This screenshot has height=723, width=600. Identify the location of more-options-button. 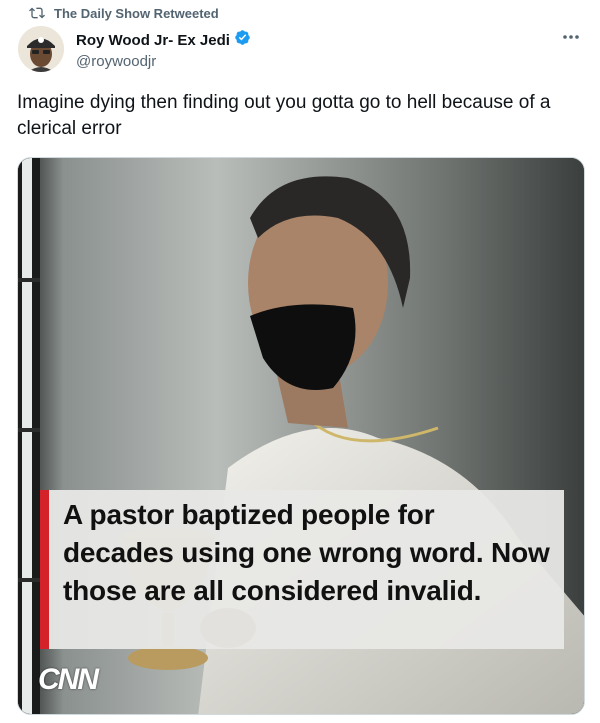
(571, 37).